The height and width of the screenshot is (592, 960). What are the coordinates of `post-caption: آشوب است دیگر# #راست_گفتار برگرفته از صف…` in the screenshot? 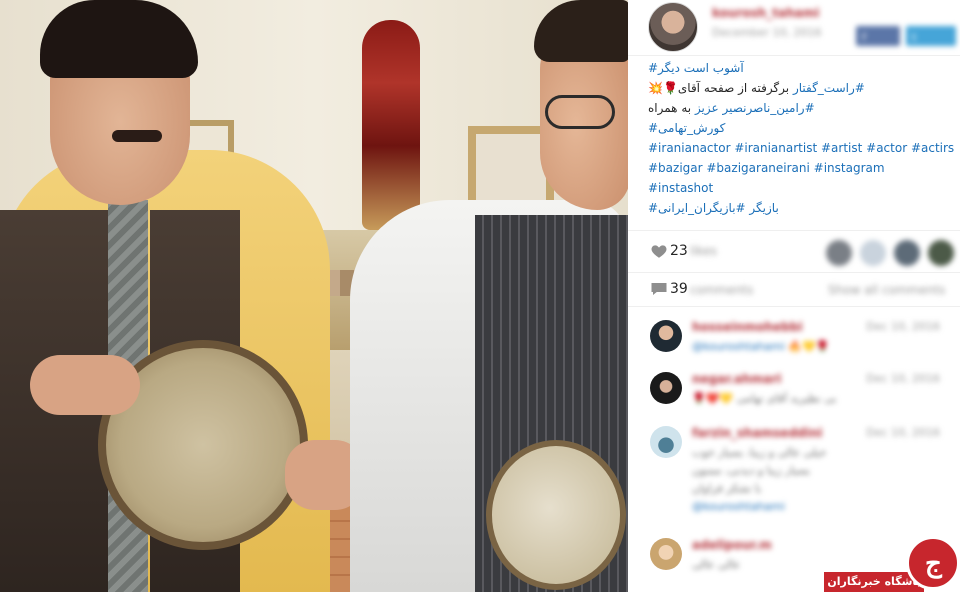 It's located at (804, 138).